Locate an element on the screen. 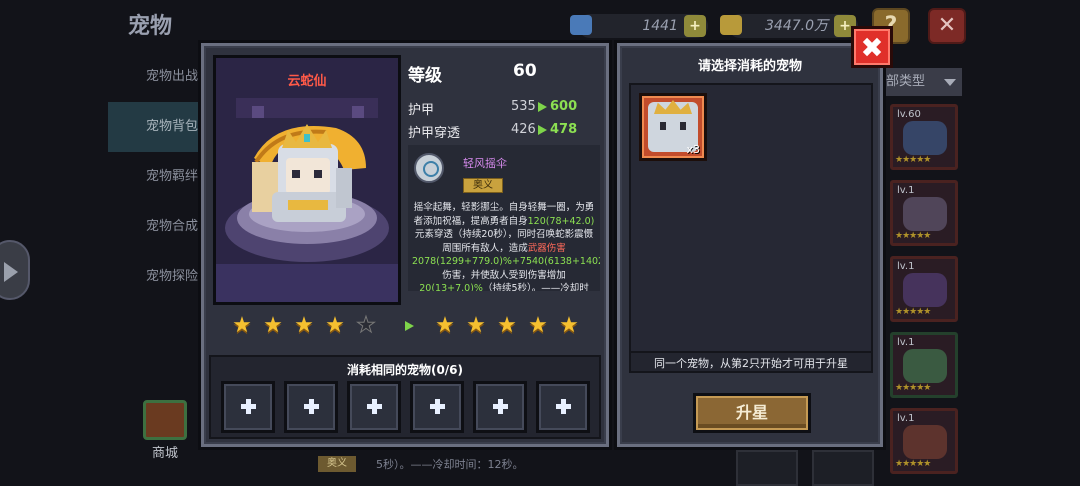  close-icon: ✕ is located at coordinates (947, 25).